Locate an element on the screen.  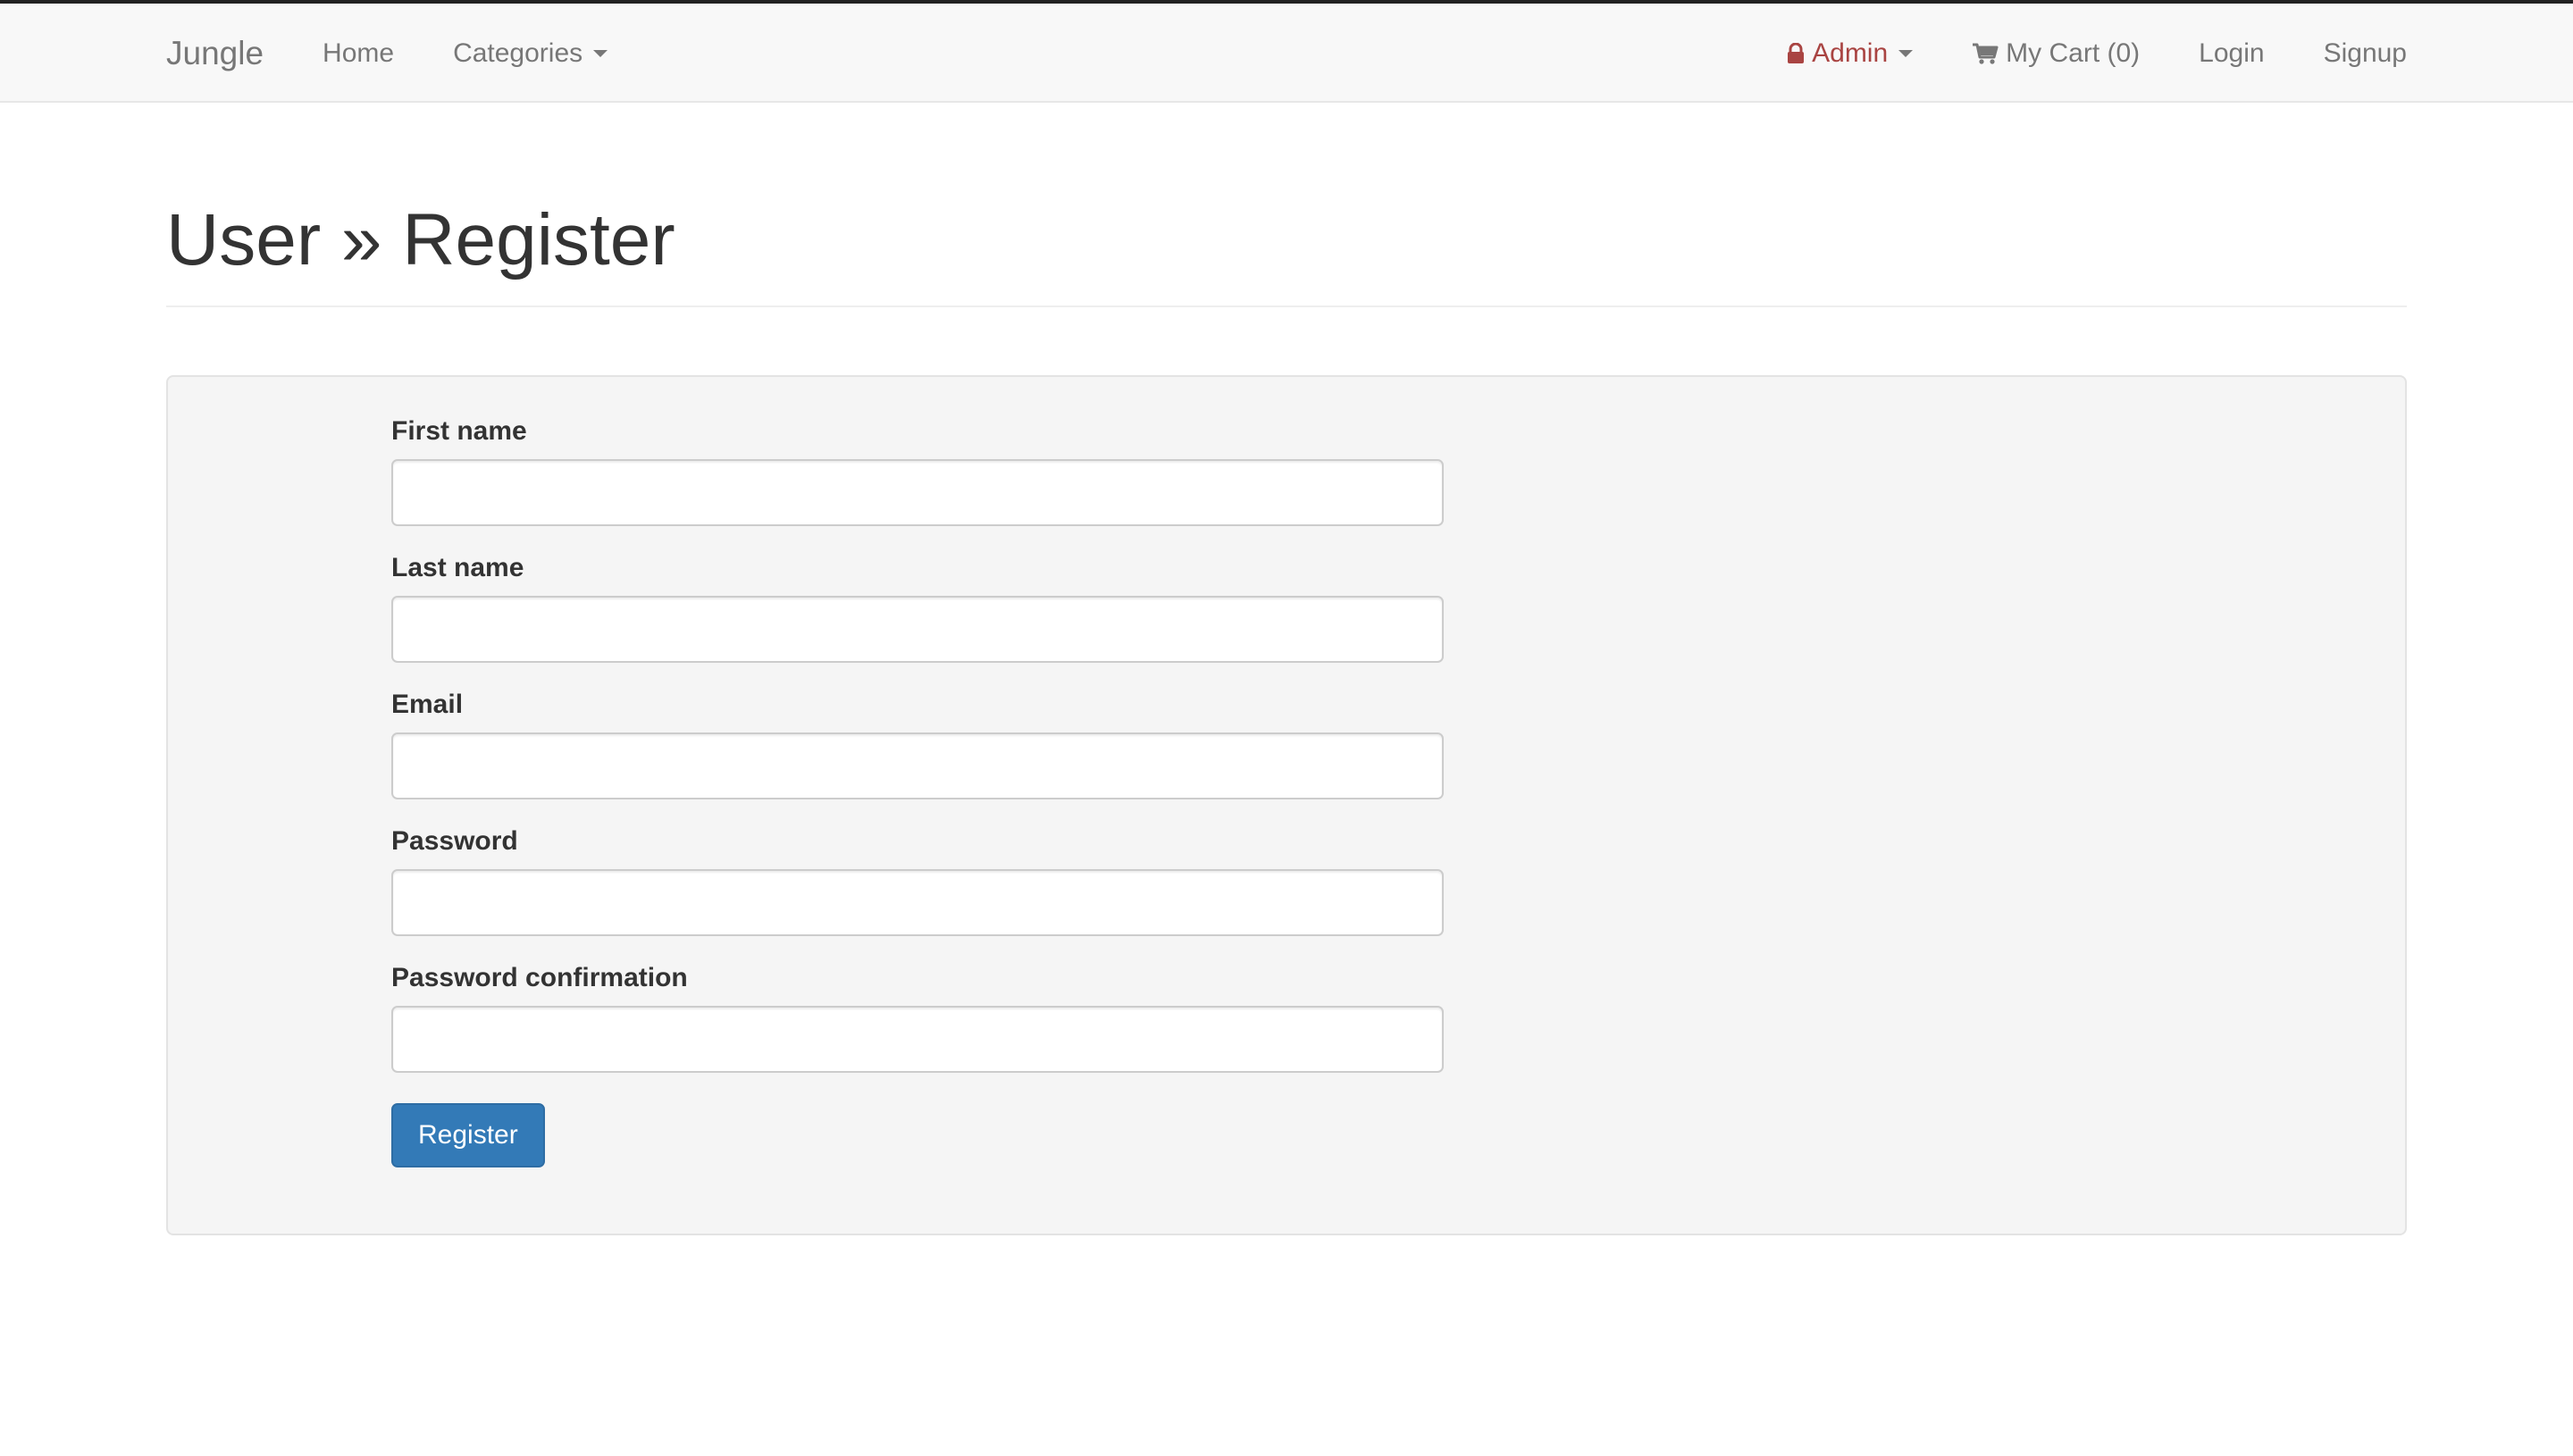
page-header: User » Register is located at coordinates (1286, 254).